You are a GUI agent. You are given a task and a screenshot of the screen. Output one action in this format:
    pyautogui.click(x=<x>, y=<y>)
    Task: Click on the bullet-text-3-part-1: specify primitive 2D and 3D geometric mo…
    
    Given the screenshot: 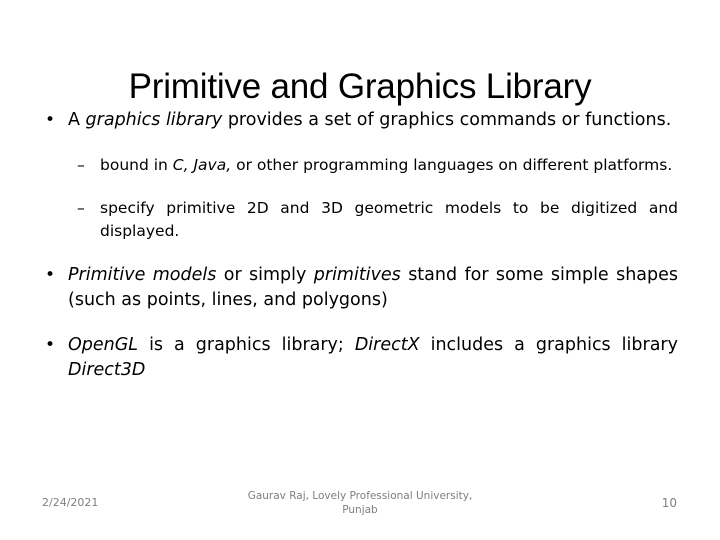 What is the action you would take?
    pyautogui.click(x=389, y=219)
    